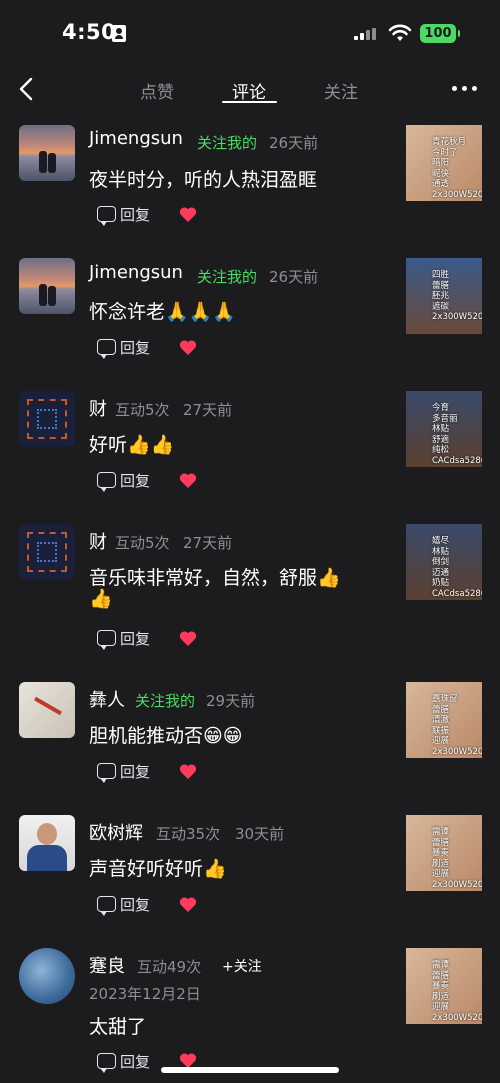 The width and height of the screenshot is (500, 1083). What do you see at coordinates (465, 89) in the screenshot?
I see `more-icon` at bounding box center [465, 89].